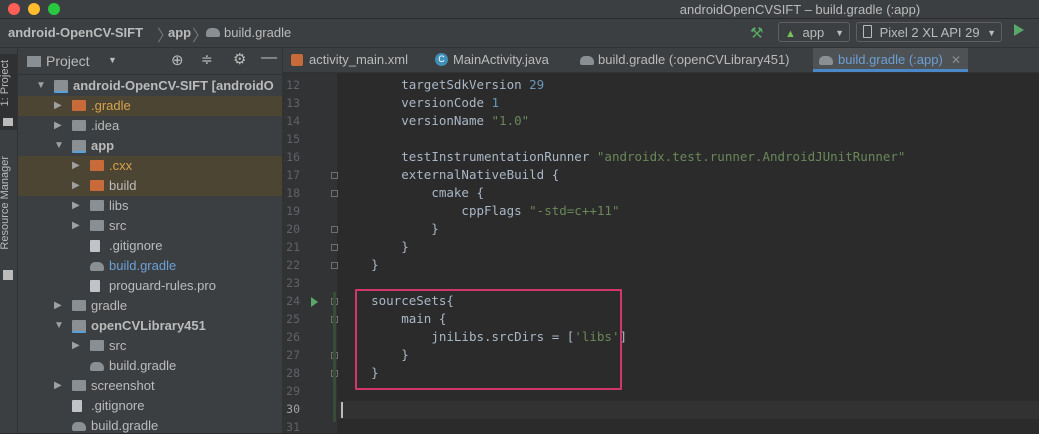  I want to click on change-marker, so click(334, 357).